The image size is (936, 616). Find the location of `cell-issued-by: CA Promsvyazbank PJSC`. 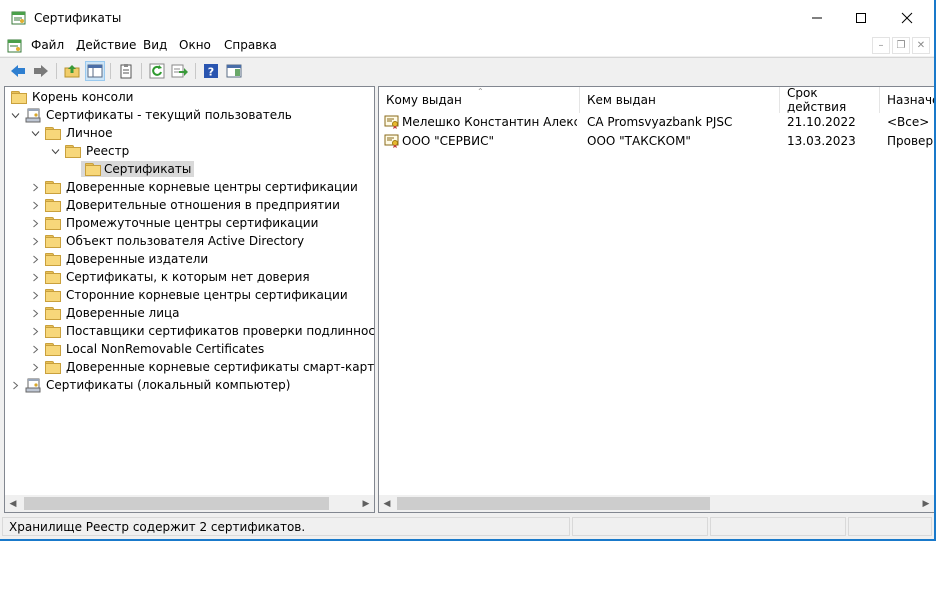

cell-issued-by: CA Promsvyazbank PJSC is located at coordinates (660, 122).